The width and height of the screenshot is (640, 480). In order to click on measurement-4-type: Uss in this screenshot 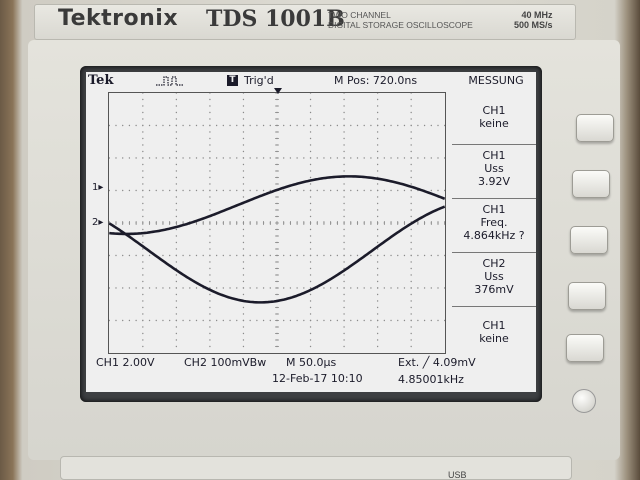, I will do `click(494, 276)`.